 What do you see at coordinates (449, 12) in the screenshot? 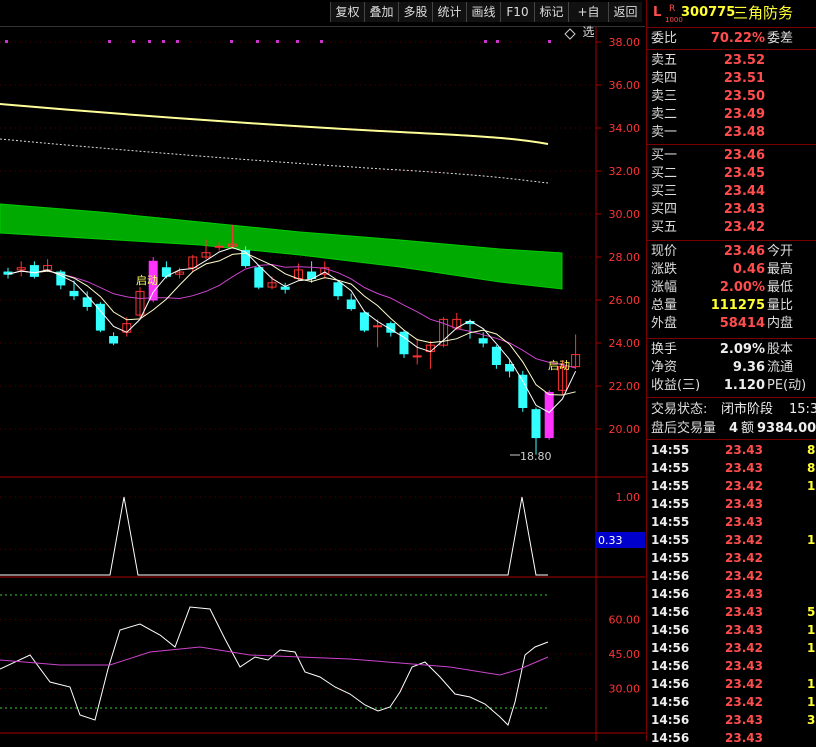
I see `toolbar-button-3: 统计` at bounding box center [449, 12].